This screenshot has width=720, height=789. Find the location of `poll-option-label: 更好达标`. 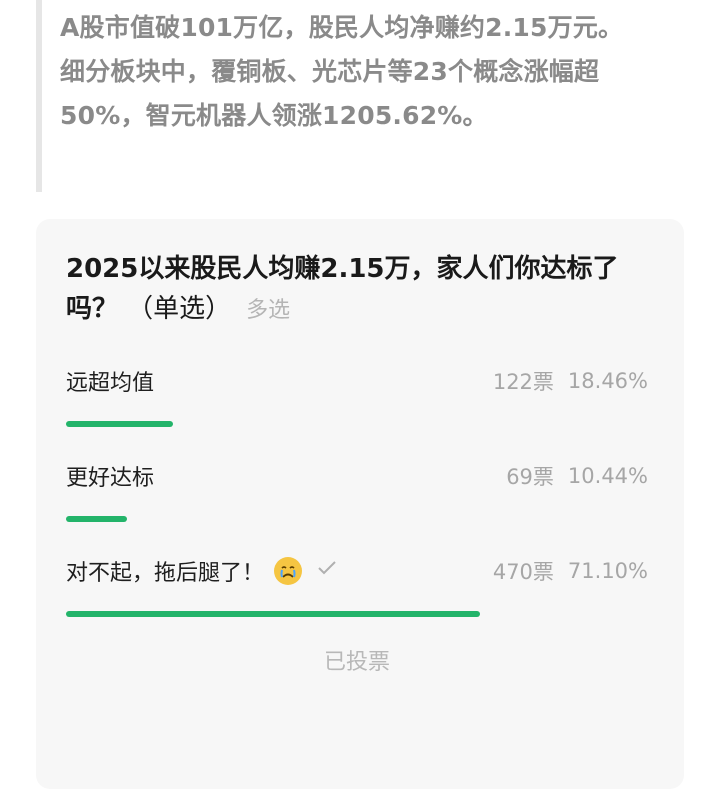

poll-option-label: 更好达标 is located at coordinates (110, 478).